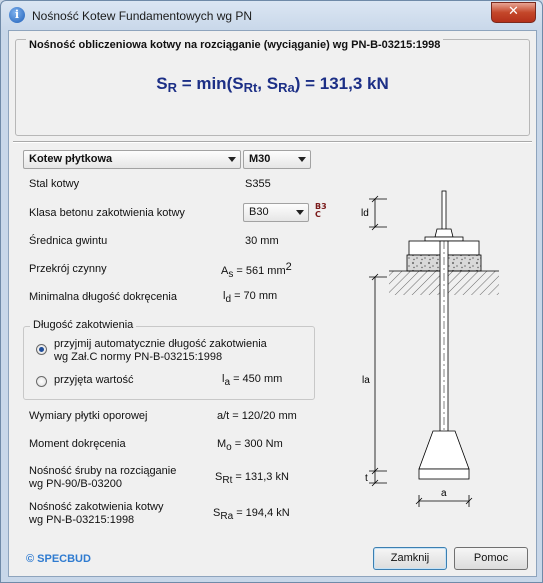 The image size is (543, 583). What do you see at coordinates (410, 558) in the screenshot?
I see `close-button: Zamknij` at bounding box center [410, 558].